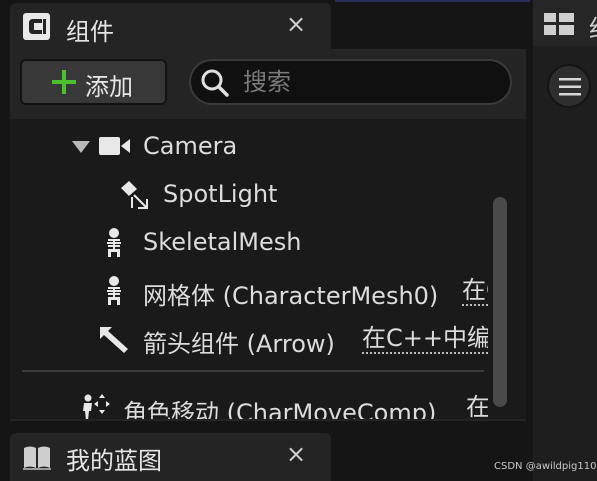 The image size is (597, 481). I want to click on camera-icon, so click(114, 146).